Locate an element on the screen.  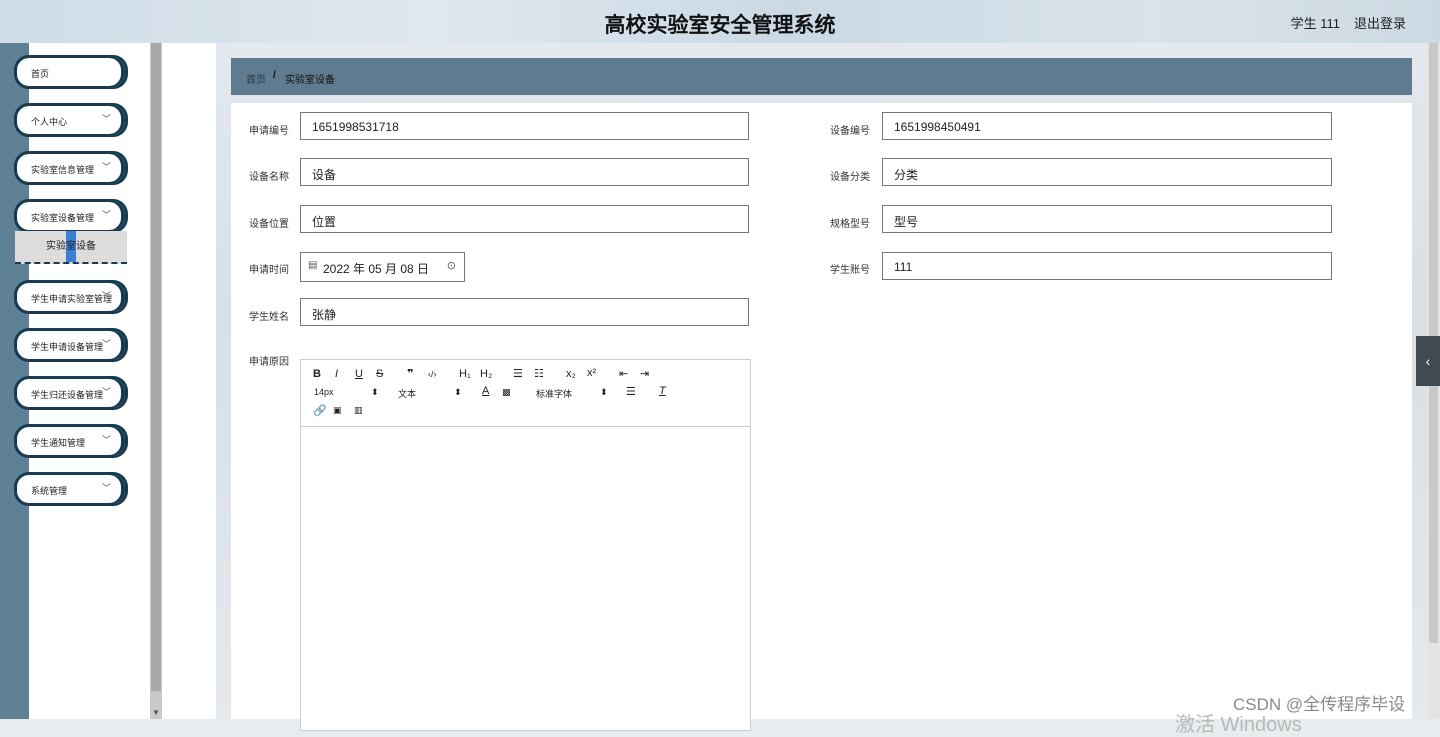
main-gutter is located at coordinates (189, 381).